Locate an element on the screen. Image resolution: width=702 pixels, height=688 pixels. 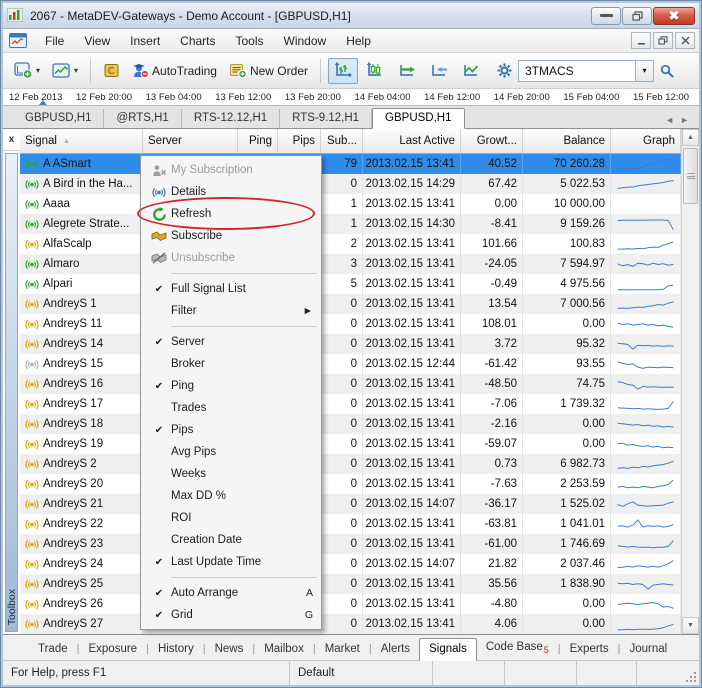
context-menu-item-auto-arrange: ✔ Auto Arrange A is located at coordinates (231, 593).